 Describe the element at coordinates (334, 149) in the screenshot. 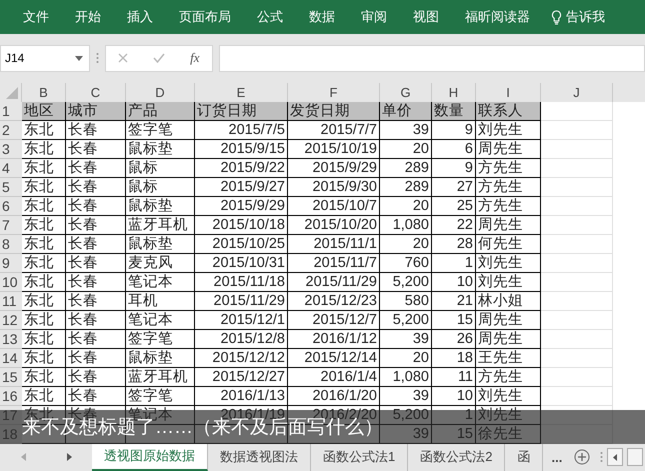

I see `table-cell: 2015/10/19` at that location.